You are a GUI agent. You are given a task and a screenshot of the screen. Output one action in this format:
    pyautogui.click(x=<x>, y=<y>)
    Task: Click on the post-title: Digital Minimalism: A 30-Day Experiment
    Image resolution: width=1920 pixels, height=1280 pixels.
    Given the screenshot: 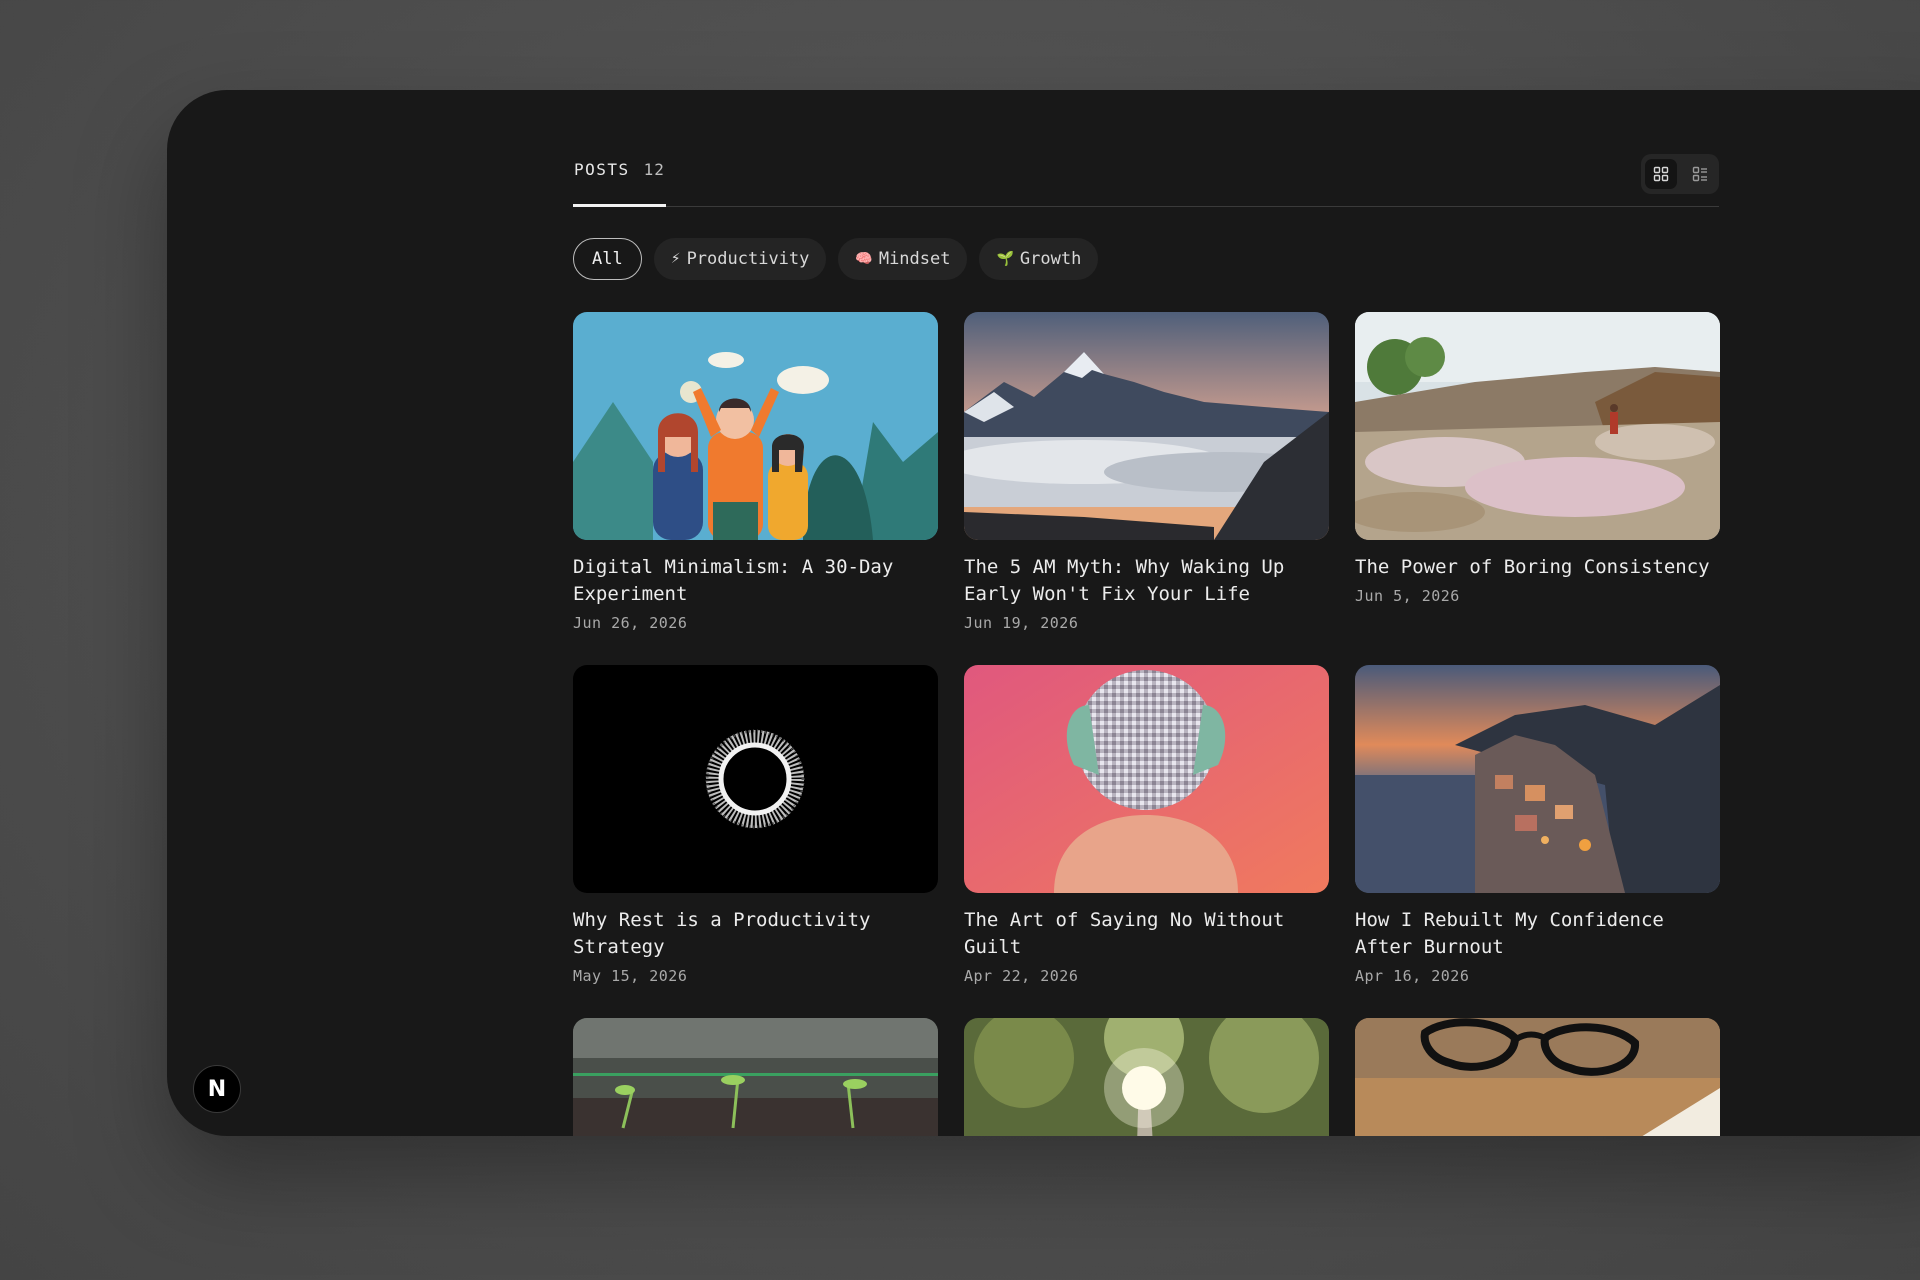 What is the action you would take?
    pyautogui.click(x=733, y=580)
    